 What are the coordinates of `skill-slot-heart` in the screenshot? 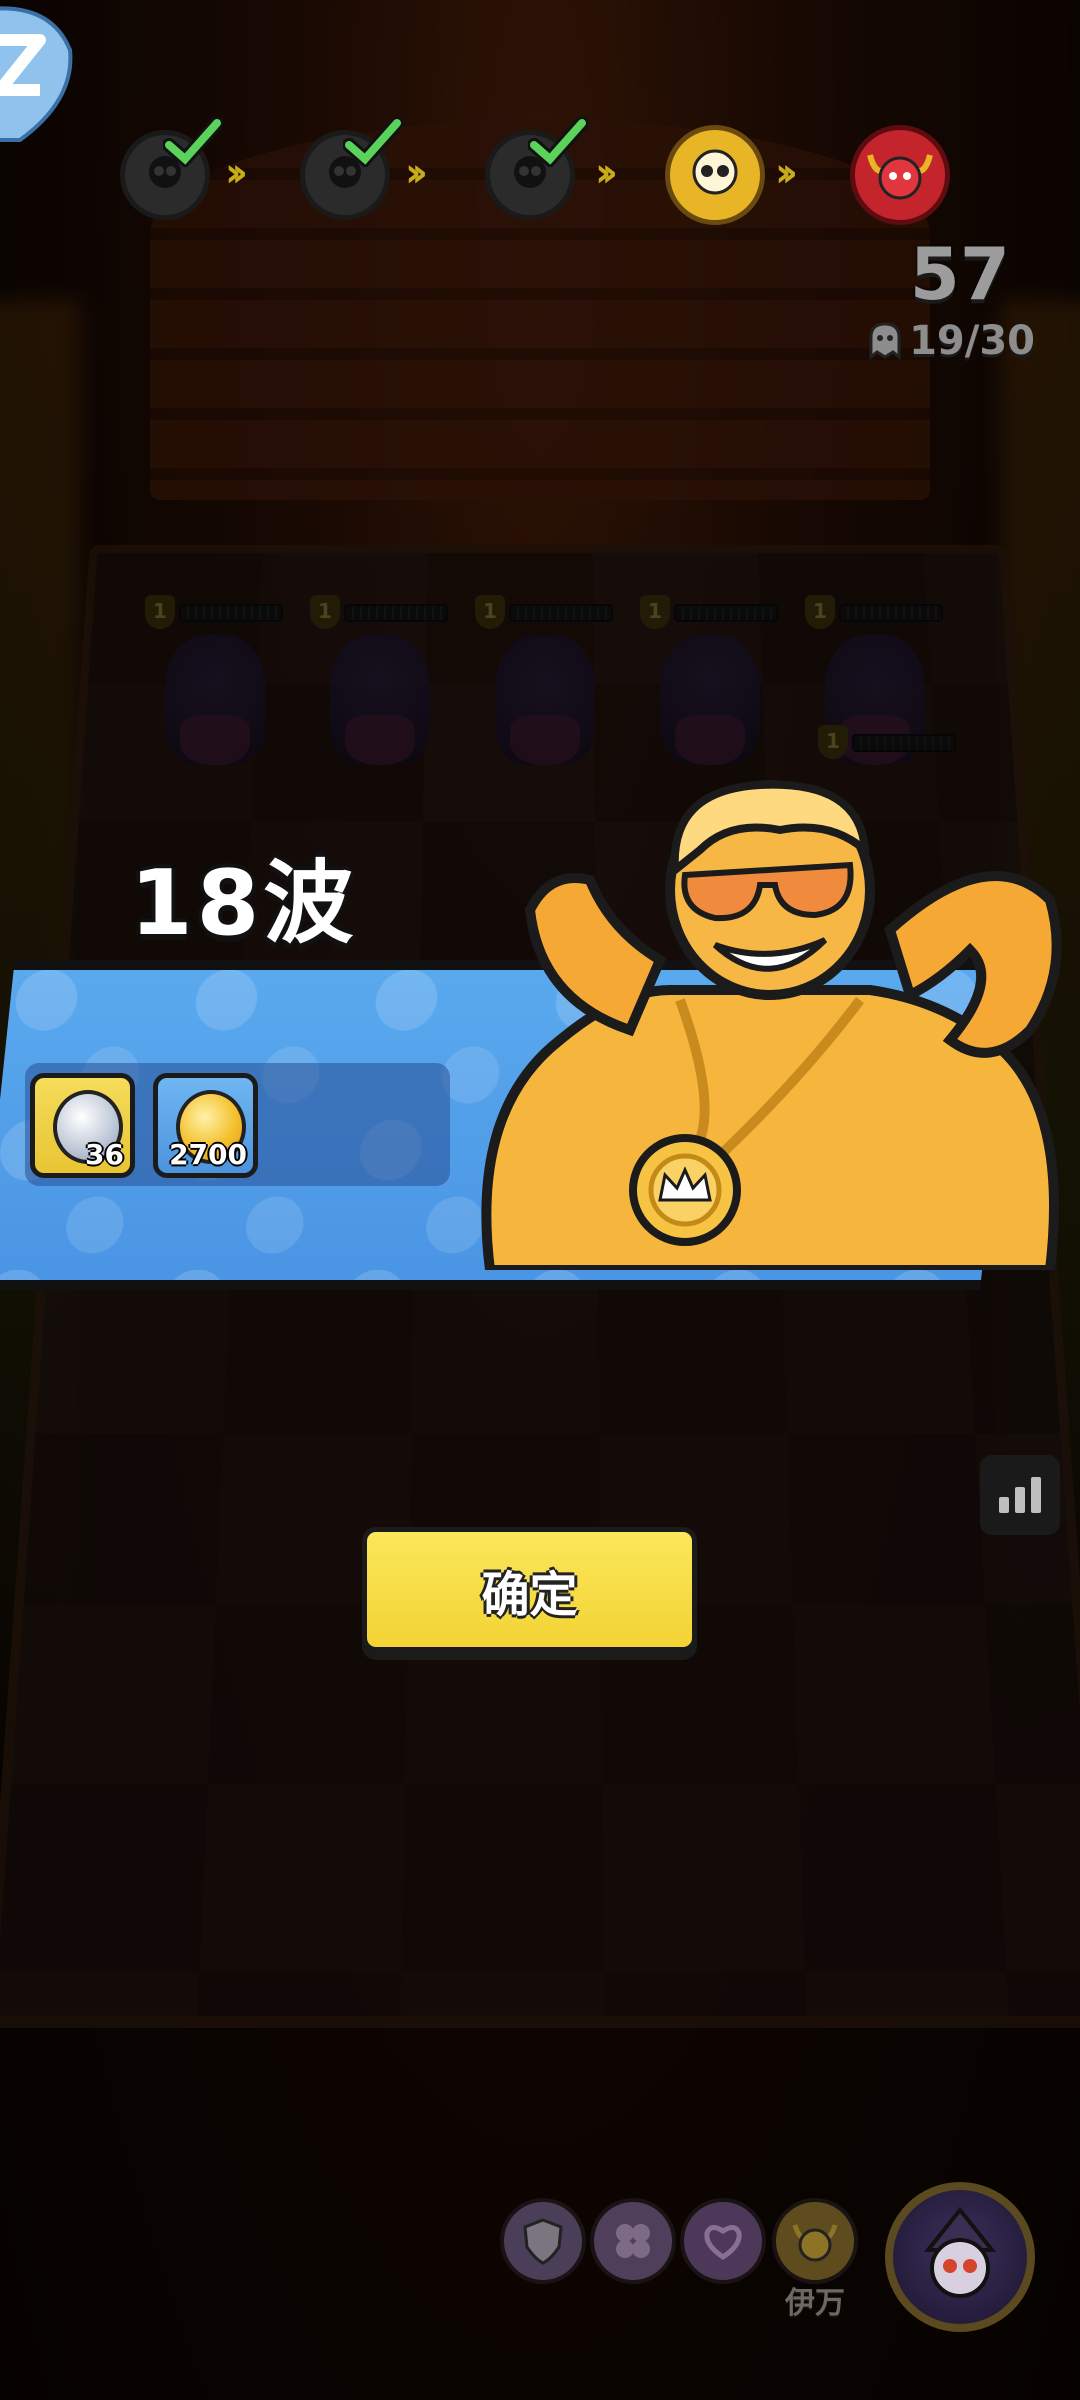 It's located at (723, 2241).